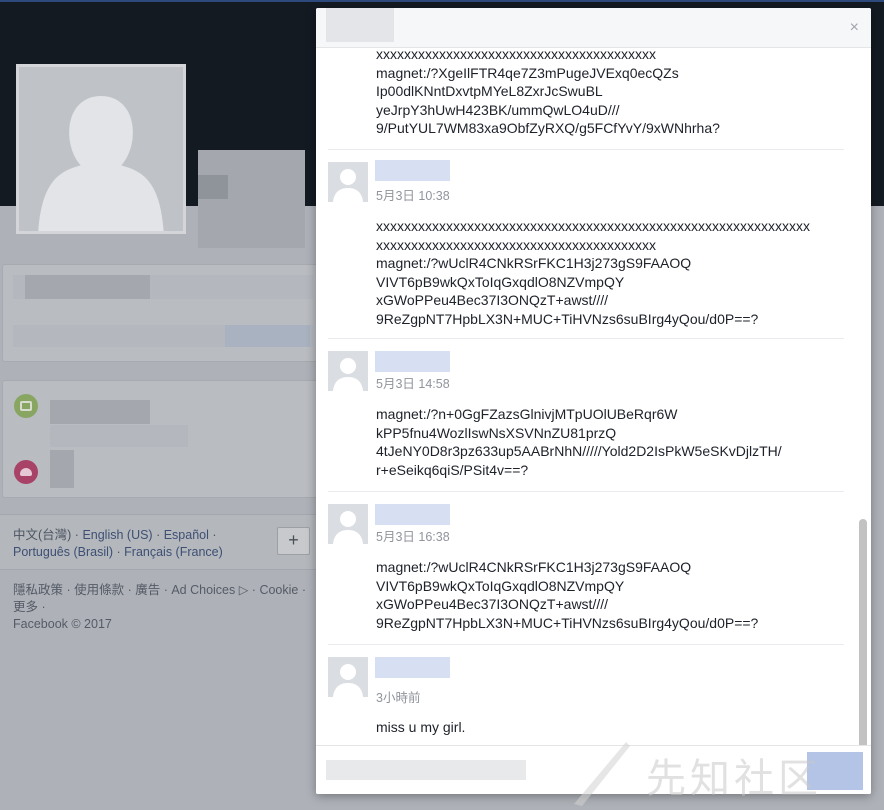 This screenshot has width=884, height=810. Describe the element at coordinates (87, 287) in the screenshot. I see `intro-line-blur` at that location.